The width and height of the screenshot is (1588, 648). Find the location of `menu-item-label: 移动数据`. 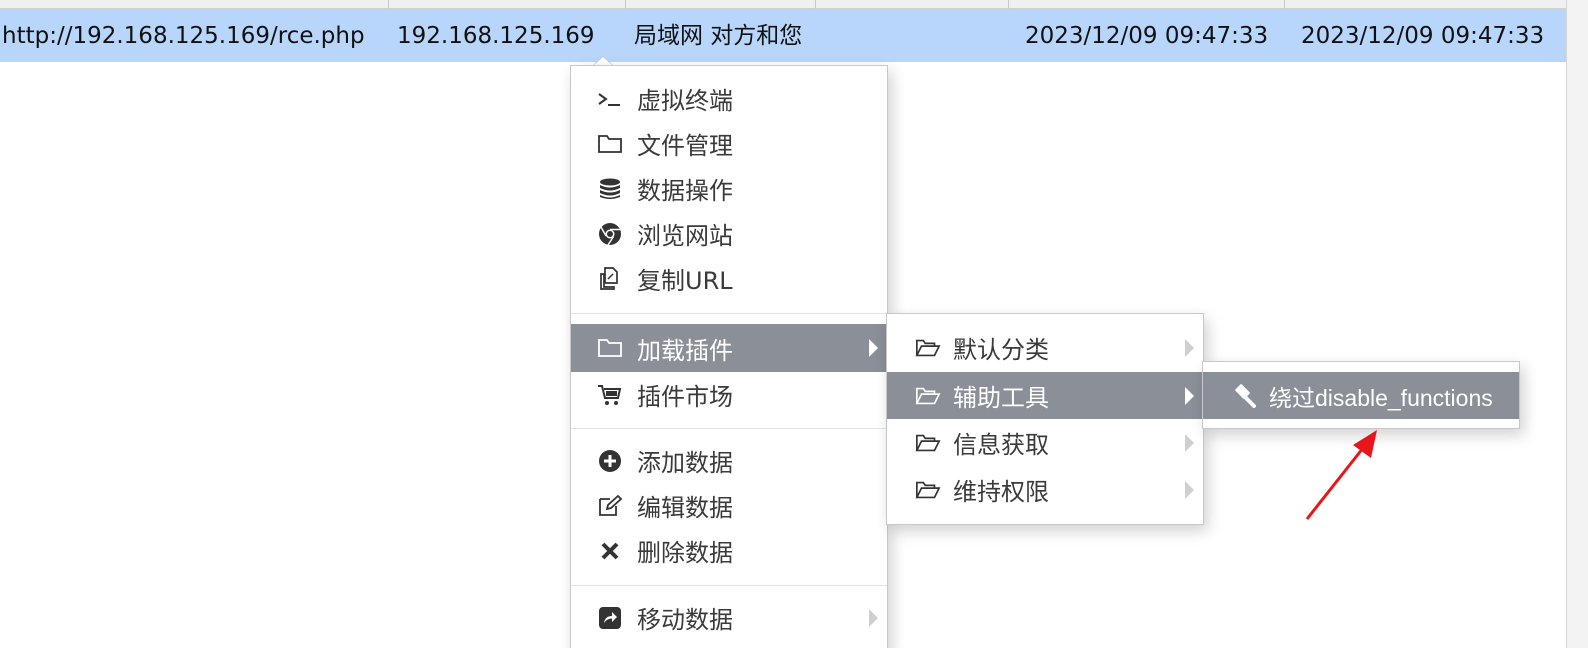

menu-item-label: 移动数据 is located at coordinates (685, 620).